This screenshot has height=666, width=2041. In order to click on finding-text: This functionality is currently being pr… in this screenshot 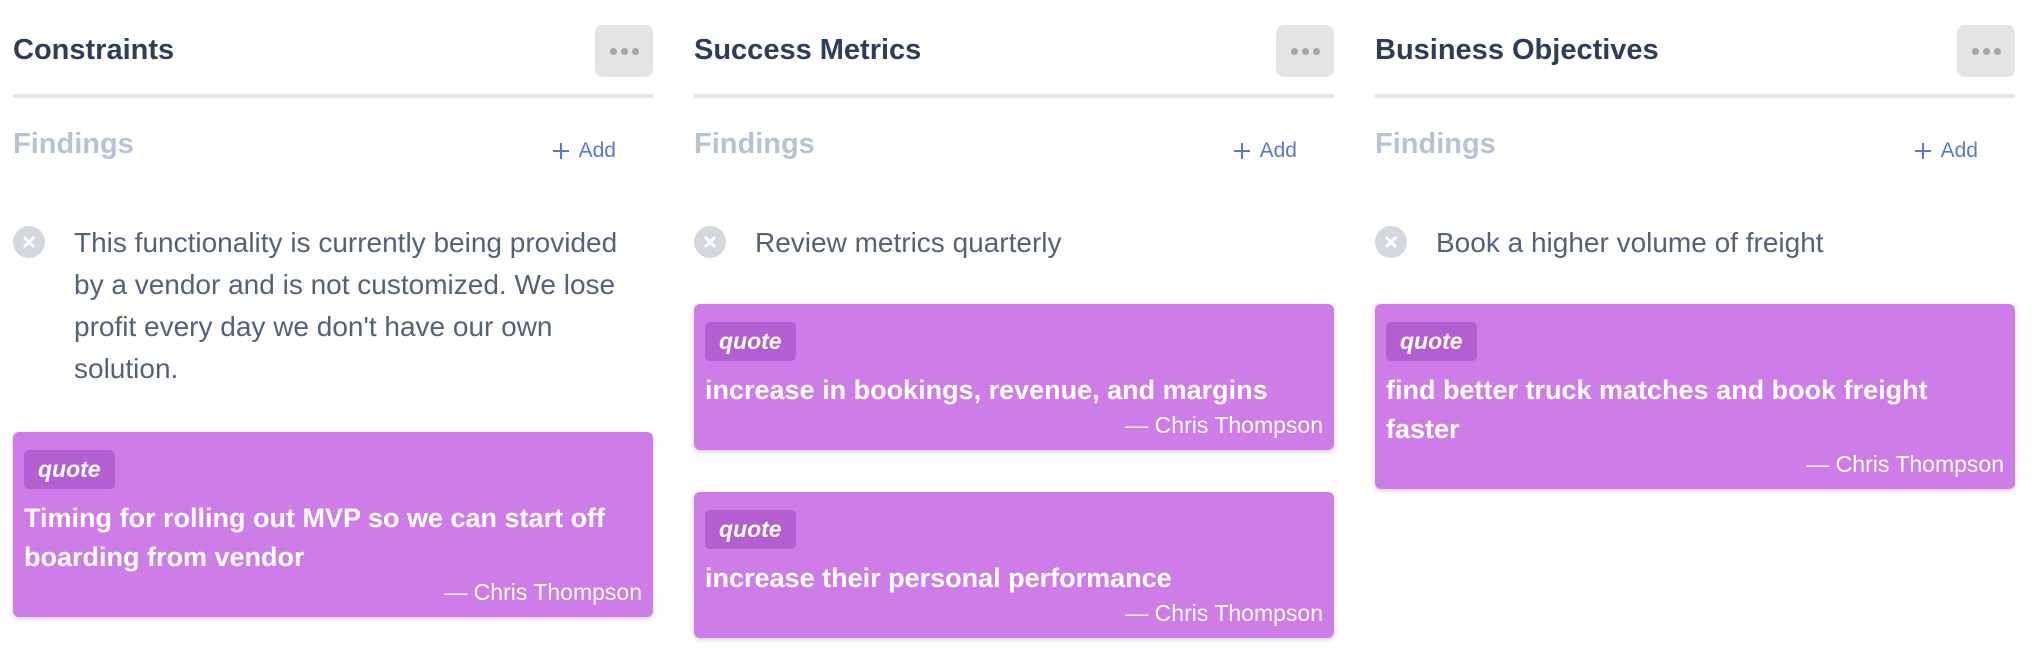, I will do `click(346, 305)`.